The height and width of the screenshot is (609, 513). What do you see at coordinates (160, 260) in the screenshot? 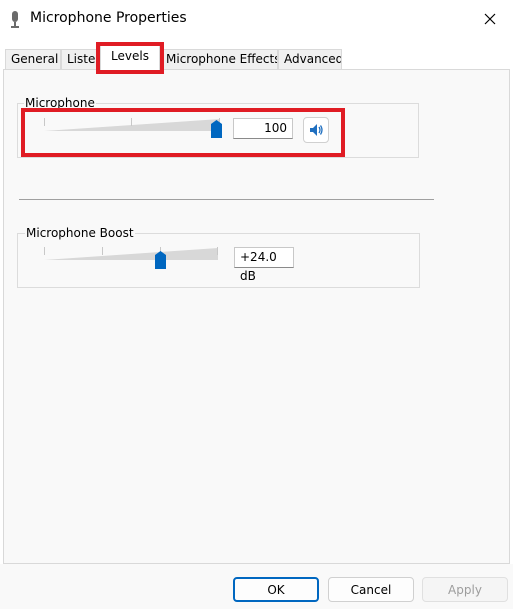
I see `boost-slider-thumb` at bounding box center [160, 260].